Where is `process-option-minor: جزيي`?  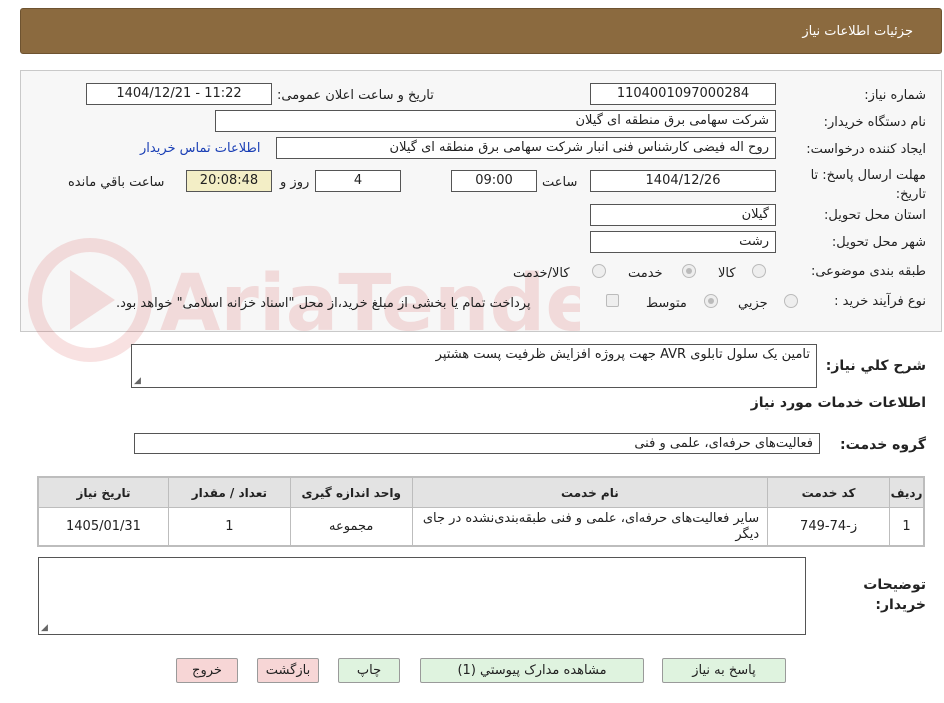 process-option-minor: جزيي is located at coordinates (753, 303).